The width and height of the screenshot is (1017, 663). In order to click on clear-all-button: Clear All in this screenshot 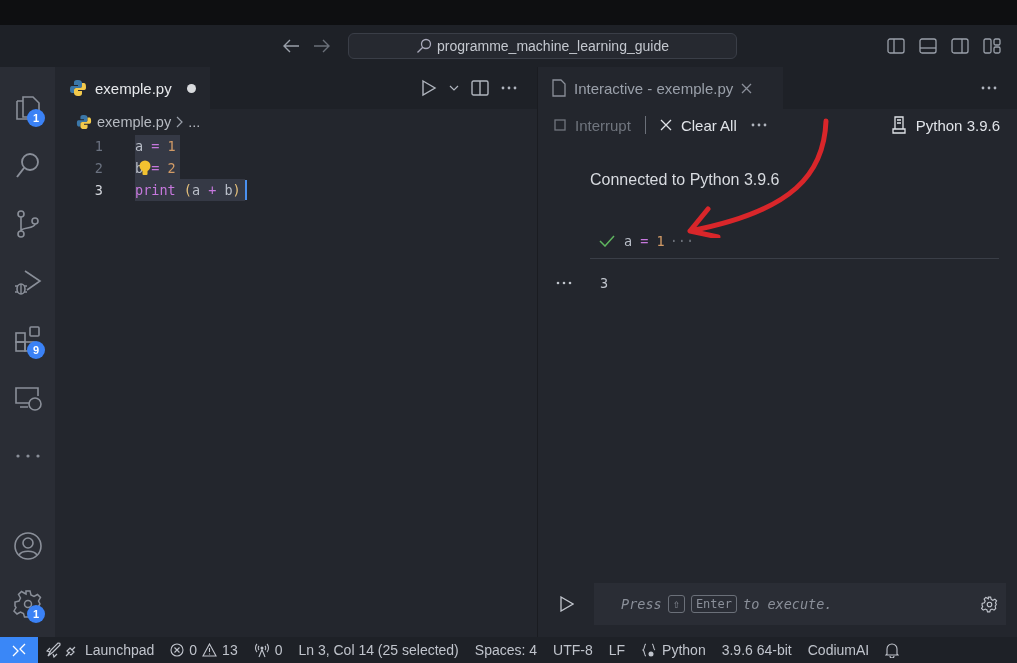, I will do `click(698, 125)`.